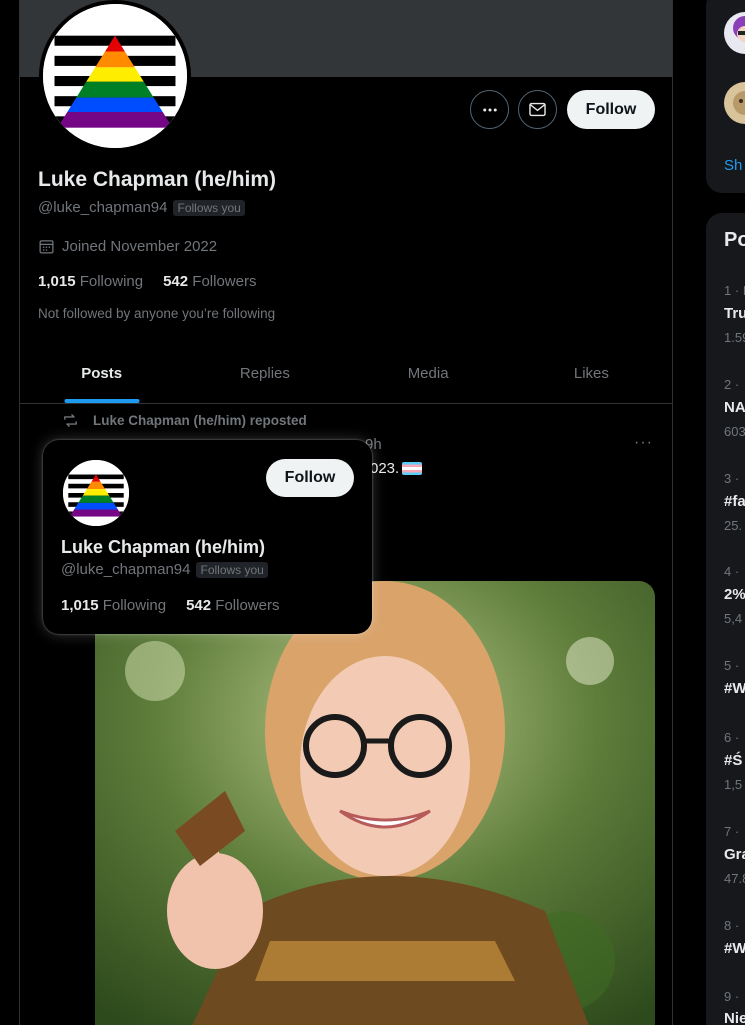  I want to click on trend-rank: 6 ·, so click(732, 737).